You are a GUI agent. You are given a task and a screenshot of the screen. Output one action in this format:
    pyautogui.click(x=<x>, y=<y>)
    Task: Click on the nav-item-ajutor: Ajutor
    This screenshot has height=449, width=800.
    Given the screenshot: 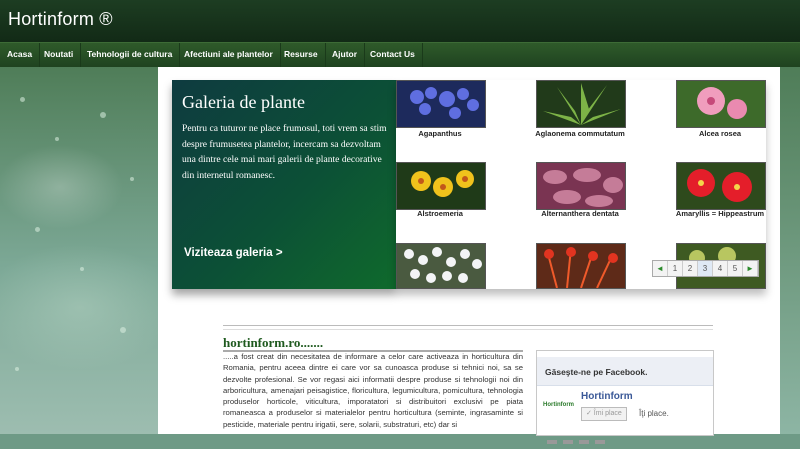 What is the action you would take?
    pyautogui.click(x=345, y=55)
    